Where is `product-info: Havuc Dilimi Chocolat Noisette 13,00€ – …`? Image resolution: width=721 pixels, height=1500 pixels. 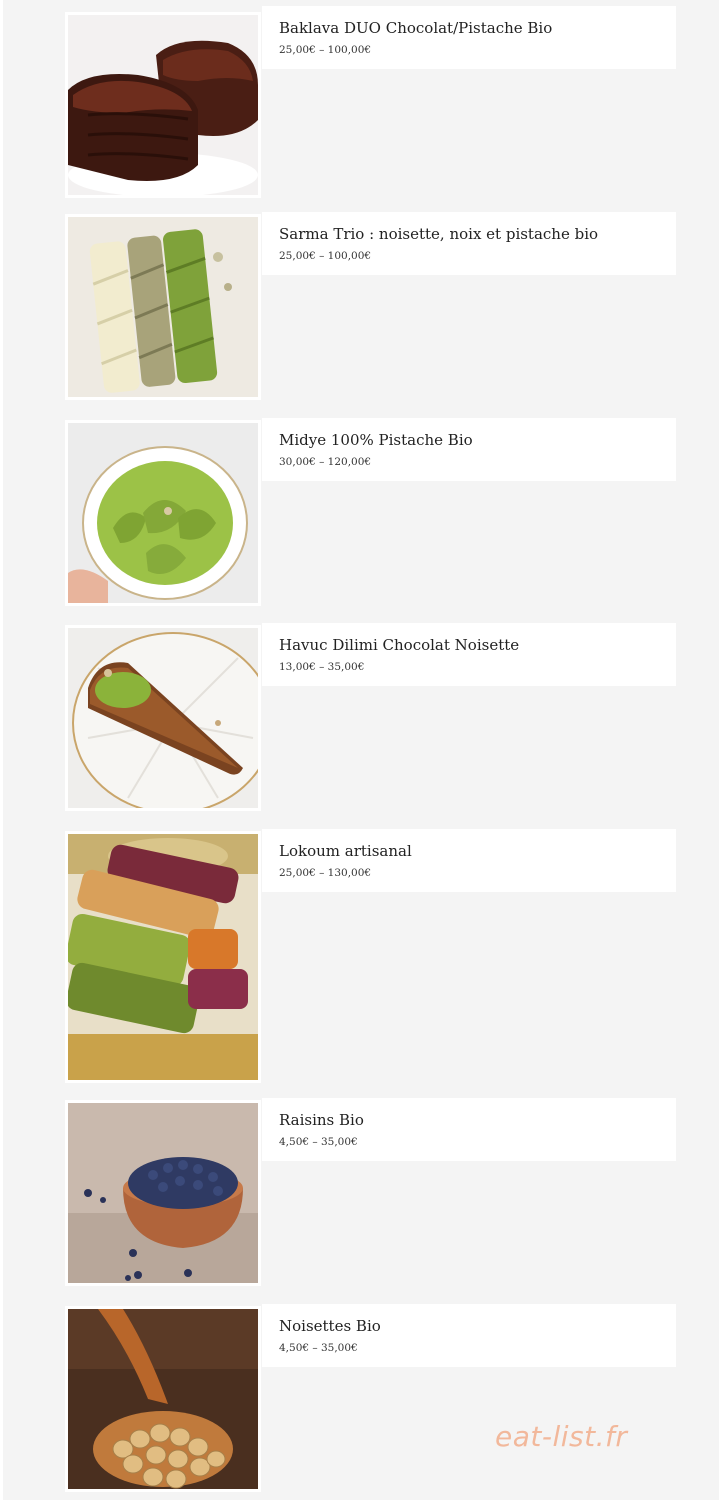 product-info: Havuc Dilimi Chocolat Noisette 13,00€ – … is located at coordinates (469, 654).